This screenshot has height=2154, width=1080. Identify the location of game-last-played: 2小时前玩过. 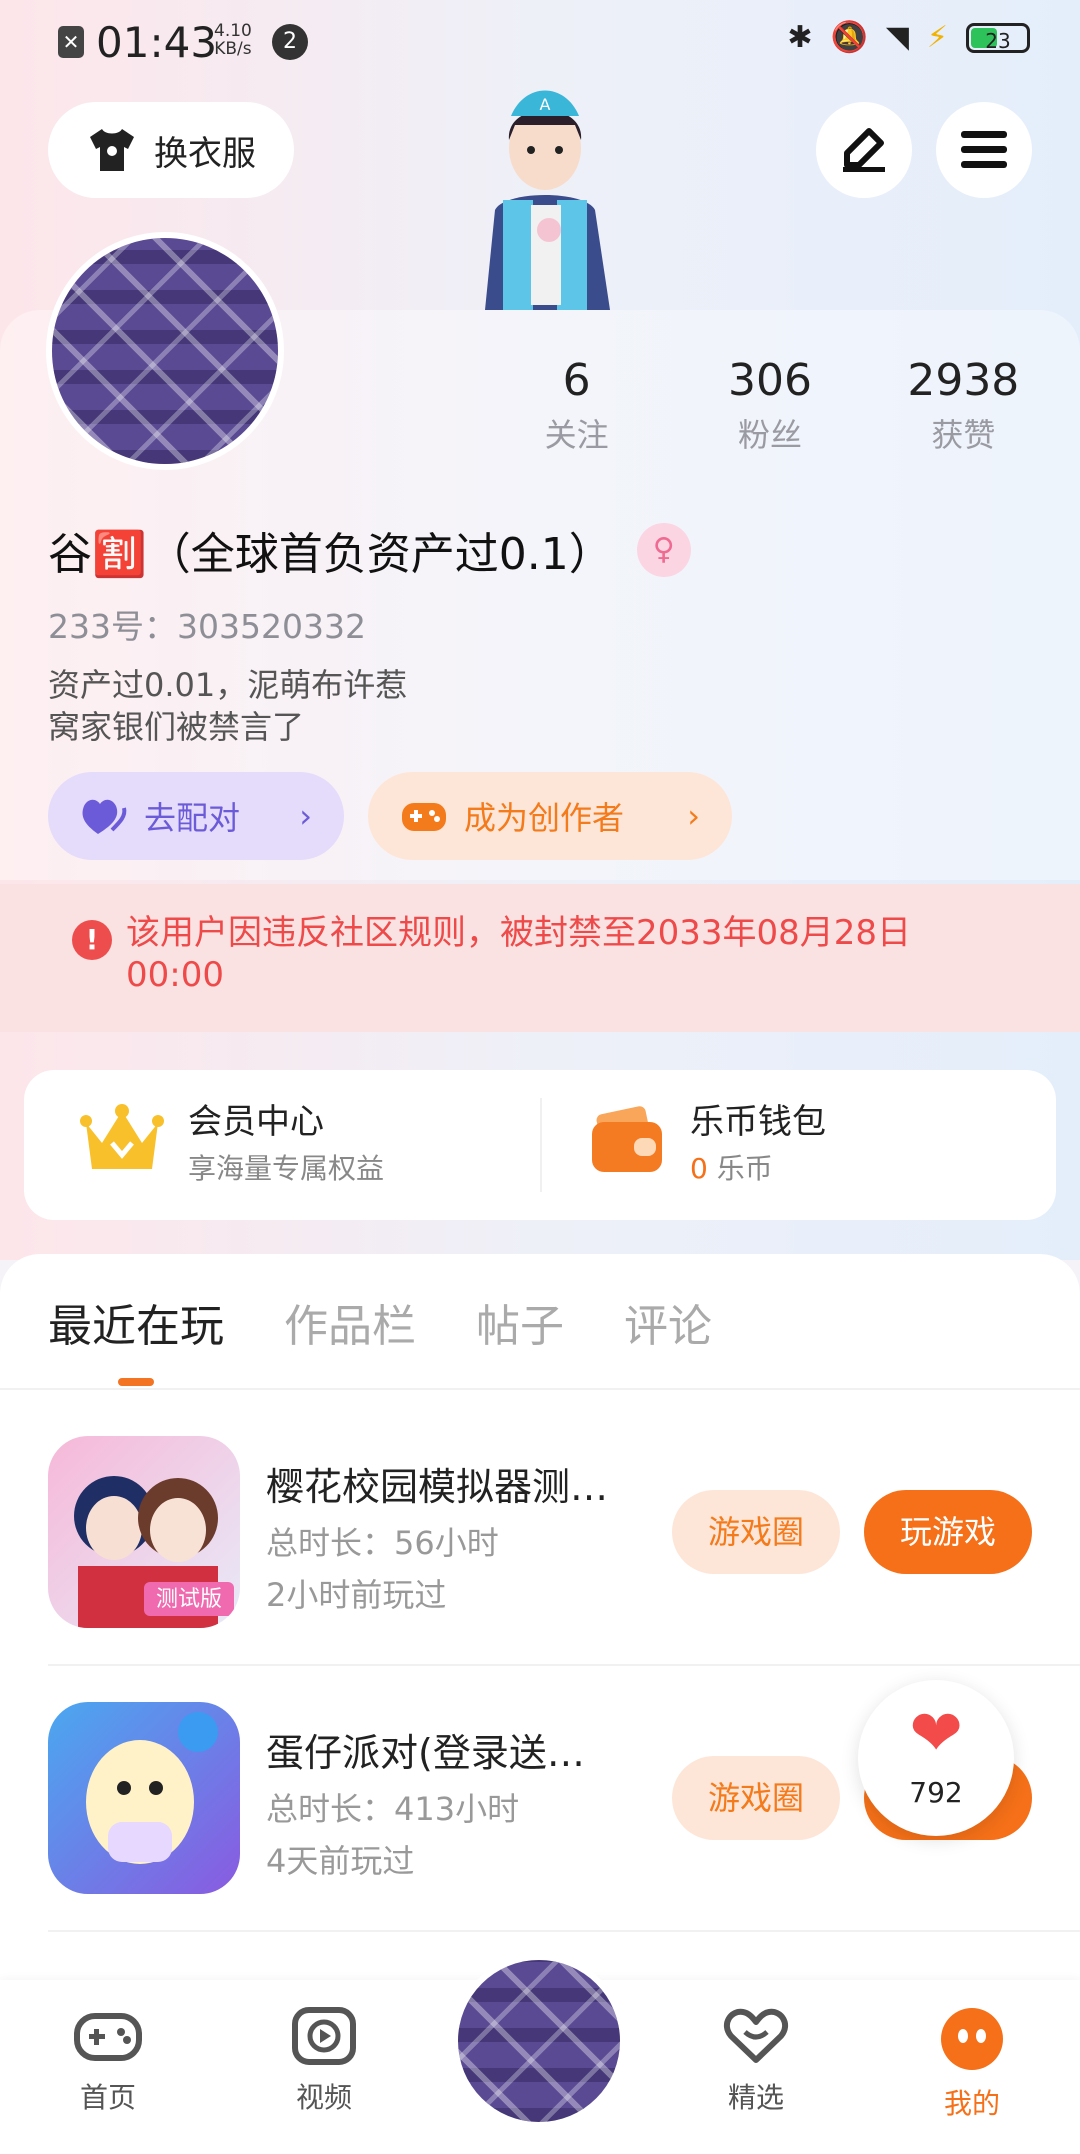
(356, 1595).